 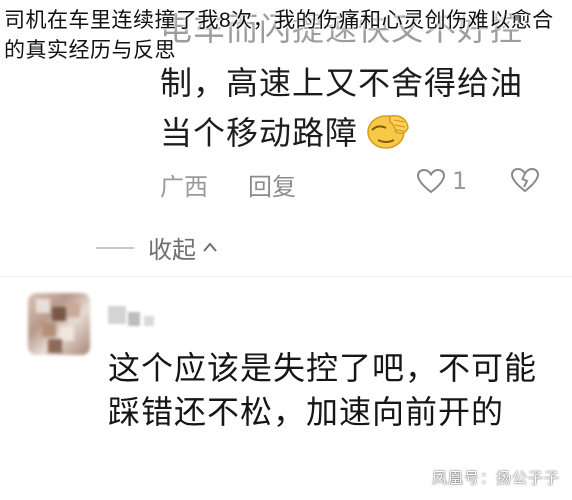 I want to click on like-button: 1, so click(x=441, y=181).